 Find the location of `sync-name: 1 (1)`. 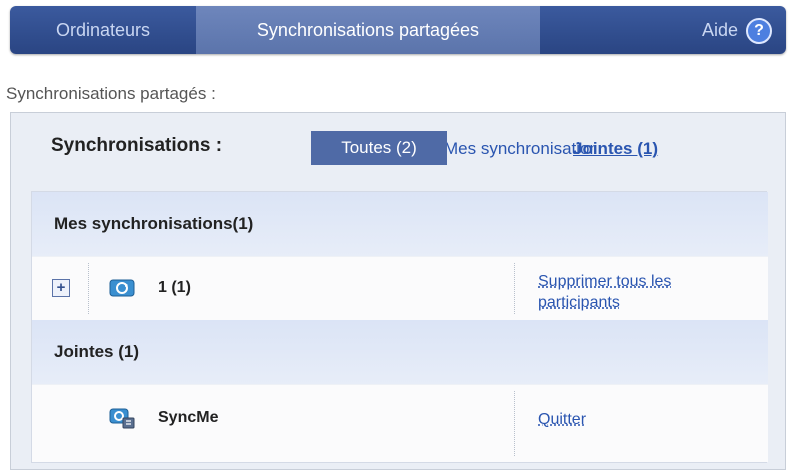

sync-name: 1 (1) is located at coordinates (174, 287).